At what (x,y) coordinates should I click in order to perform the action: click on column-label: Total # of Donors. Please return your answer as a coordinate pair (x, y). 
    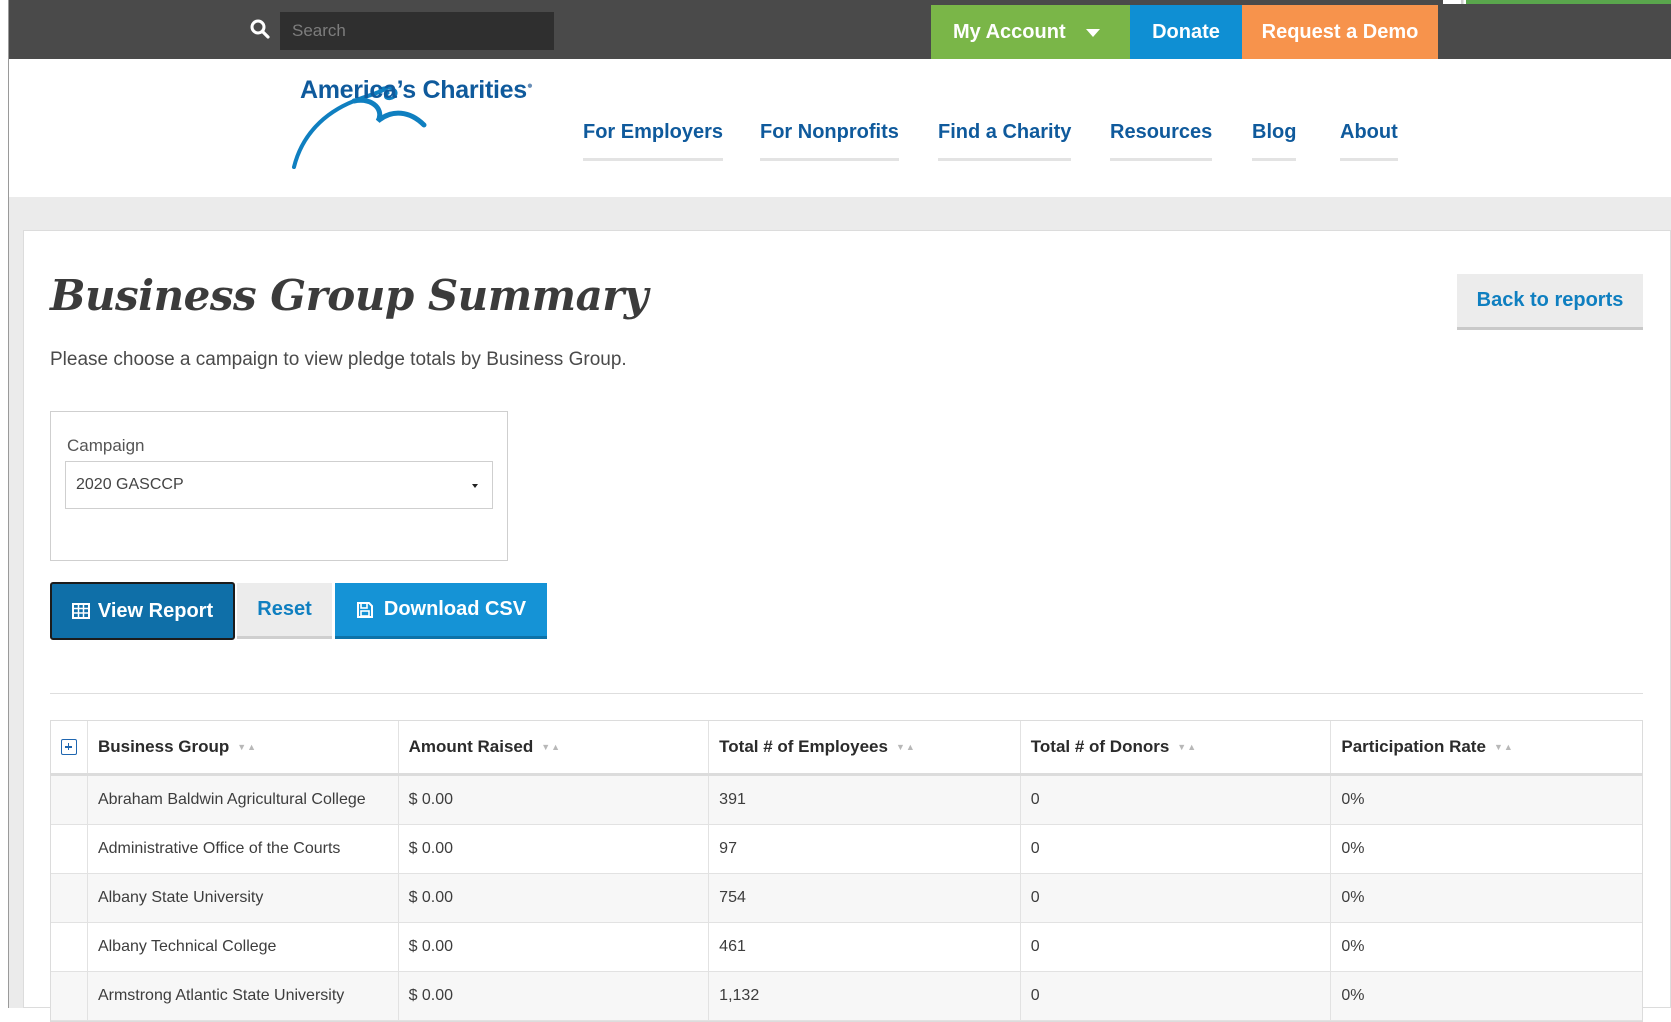
    Looking at the image, I should click on (1100, 746).